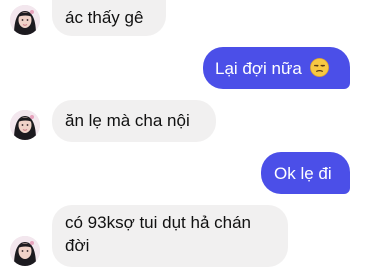 This screenshot has width=374, height=267. I want to click on message-text: Lại đợi nữa, so click(258, 68).